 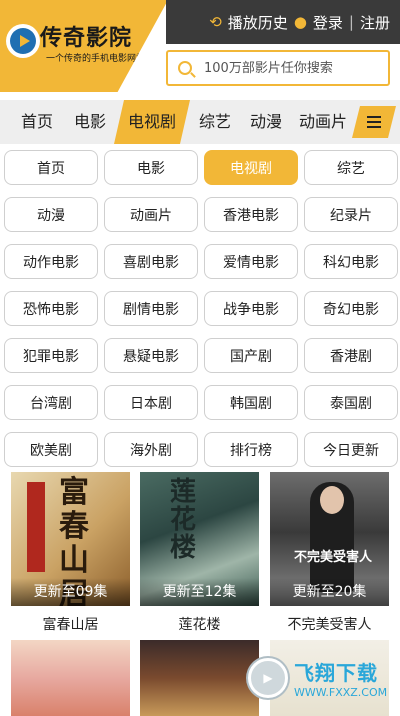 What do you see at coordinates (251, 402) in the screenshot?
I see `category-item: 韩国剧` at bounding box center [251, 402].